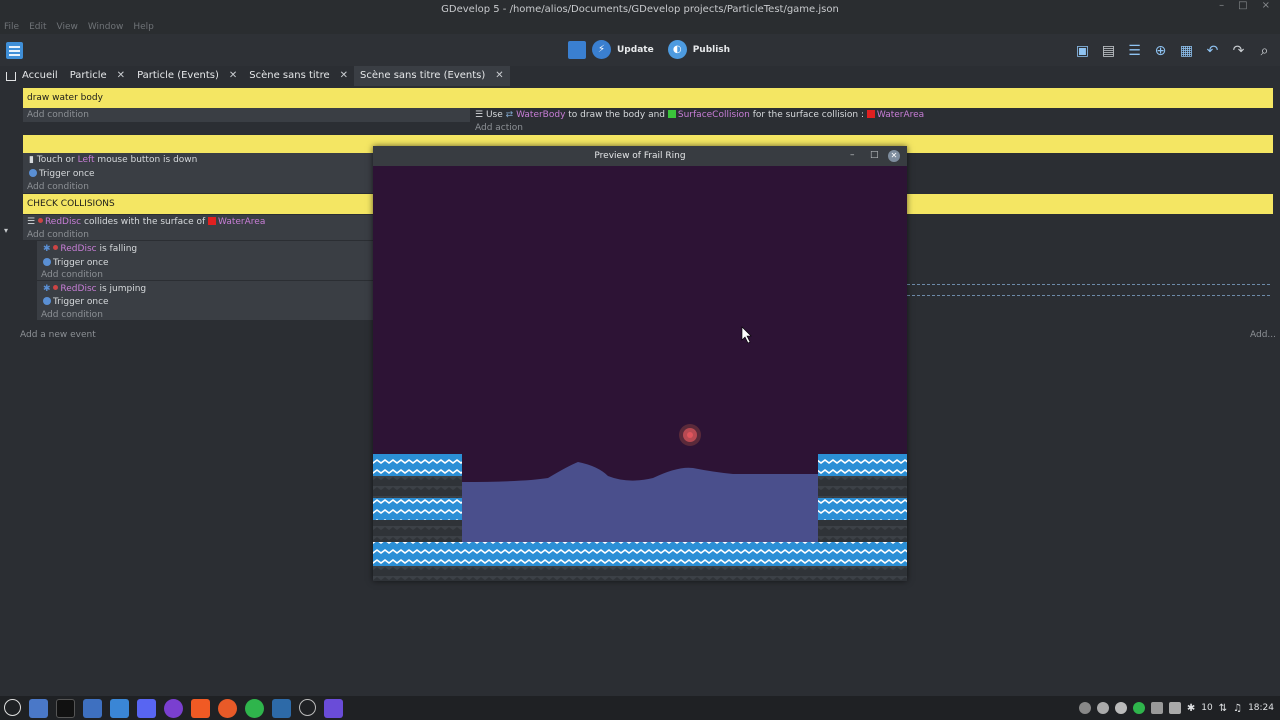 This screenshot has height=720, width=1280. Describe the element at coordinates (94, 289) in the screenshot. I see `condition-jumping: ✱ RedDisc is jumping` at that location.